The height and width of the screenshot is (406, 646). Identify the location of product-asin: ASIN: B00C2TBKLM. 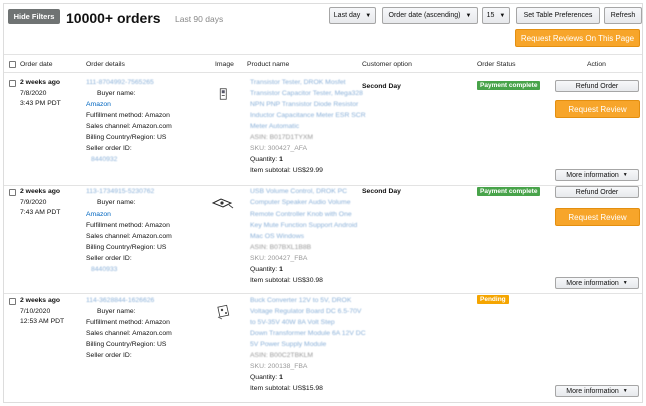
(282, 355).